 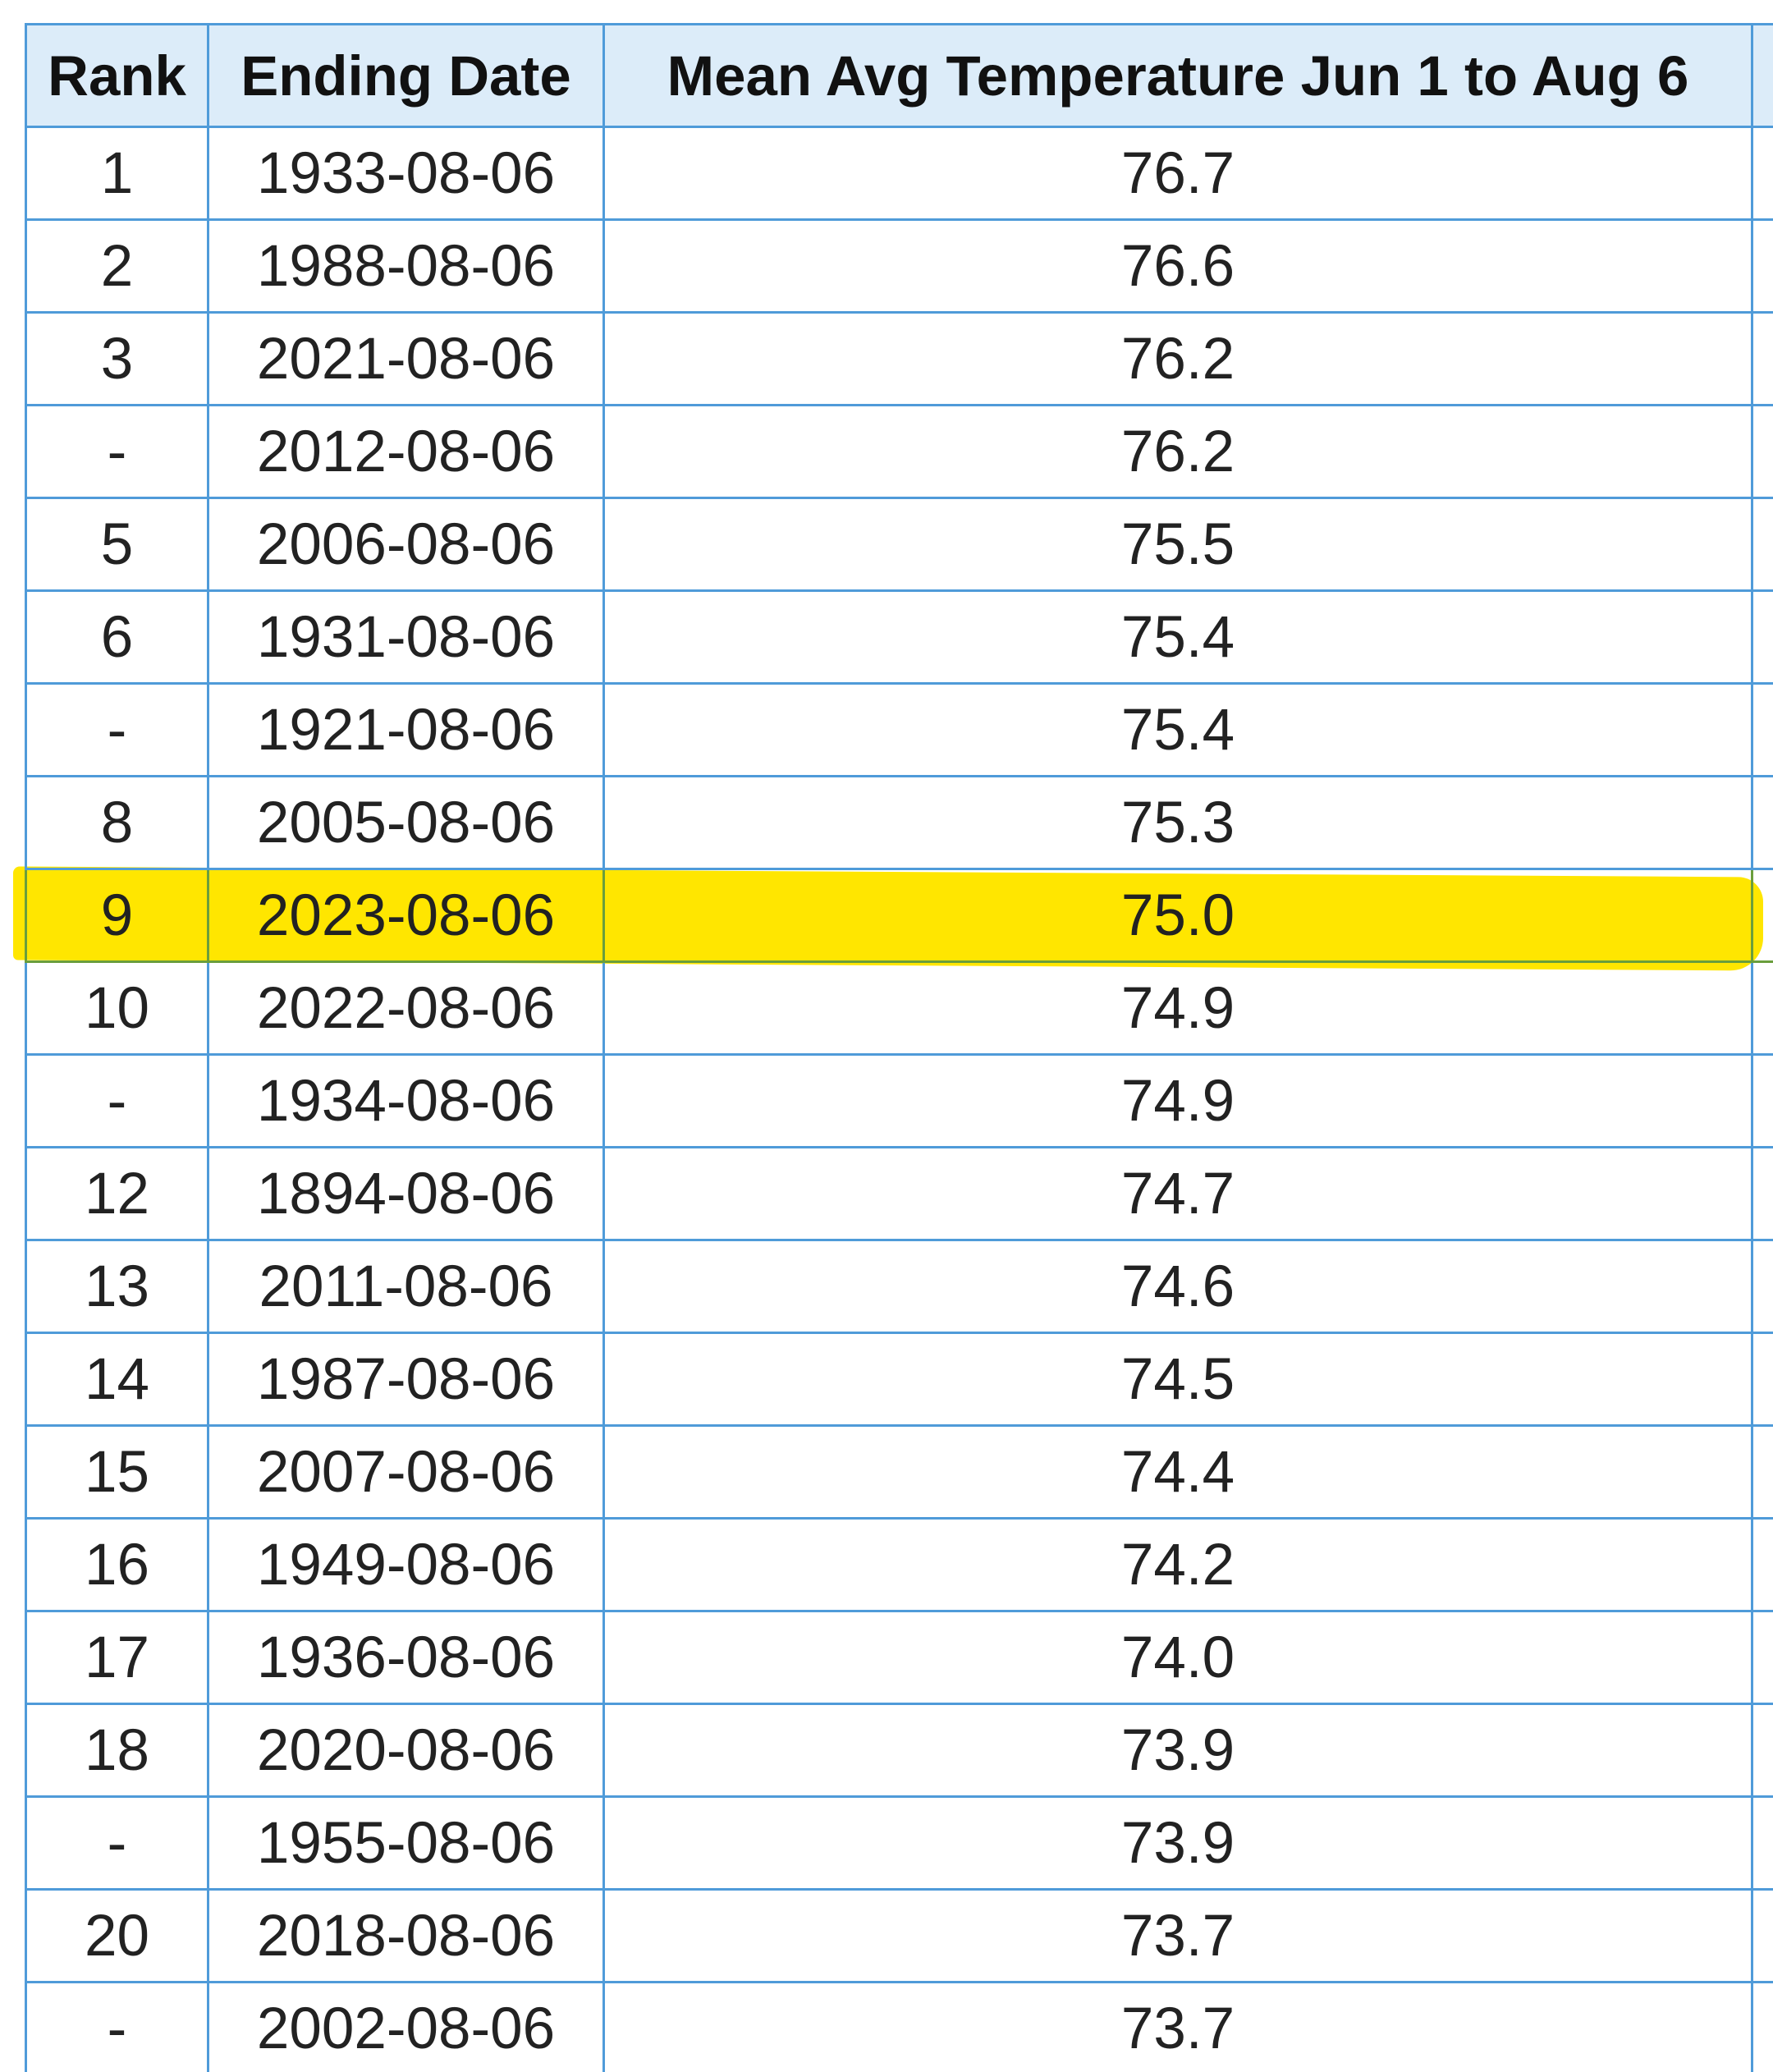 I want to click on ending-date-cell: 2021-08-06, so click(x=406, y=358).